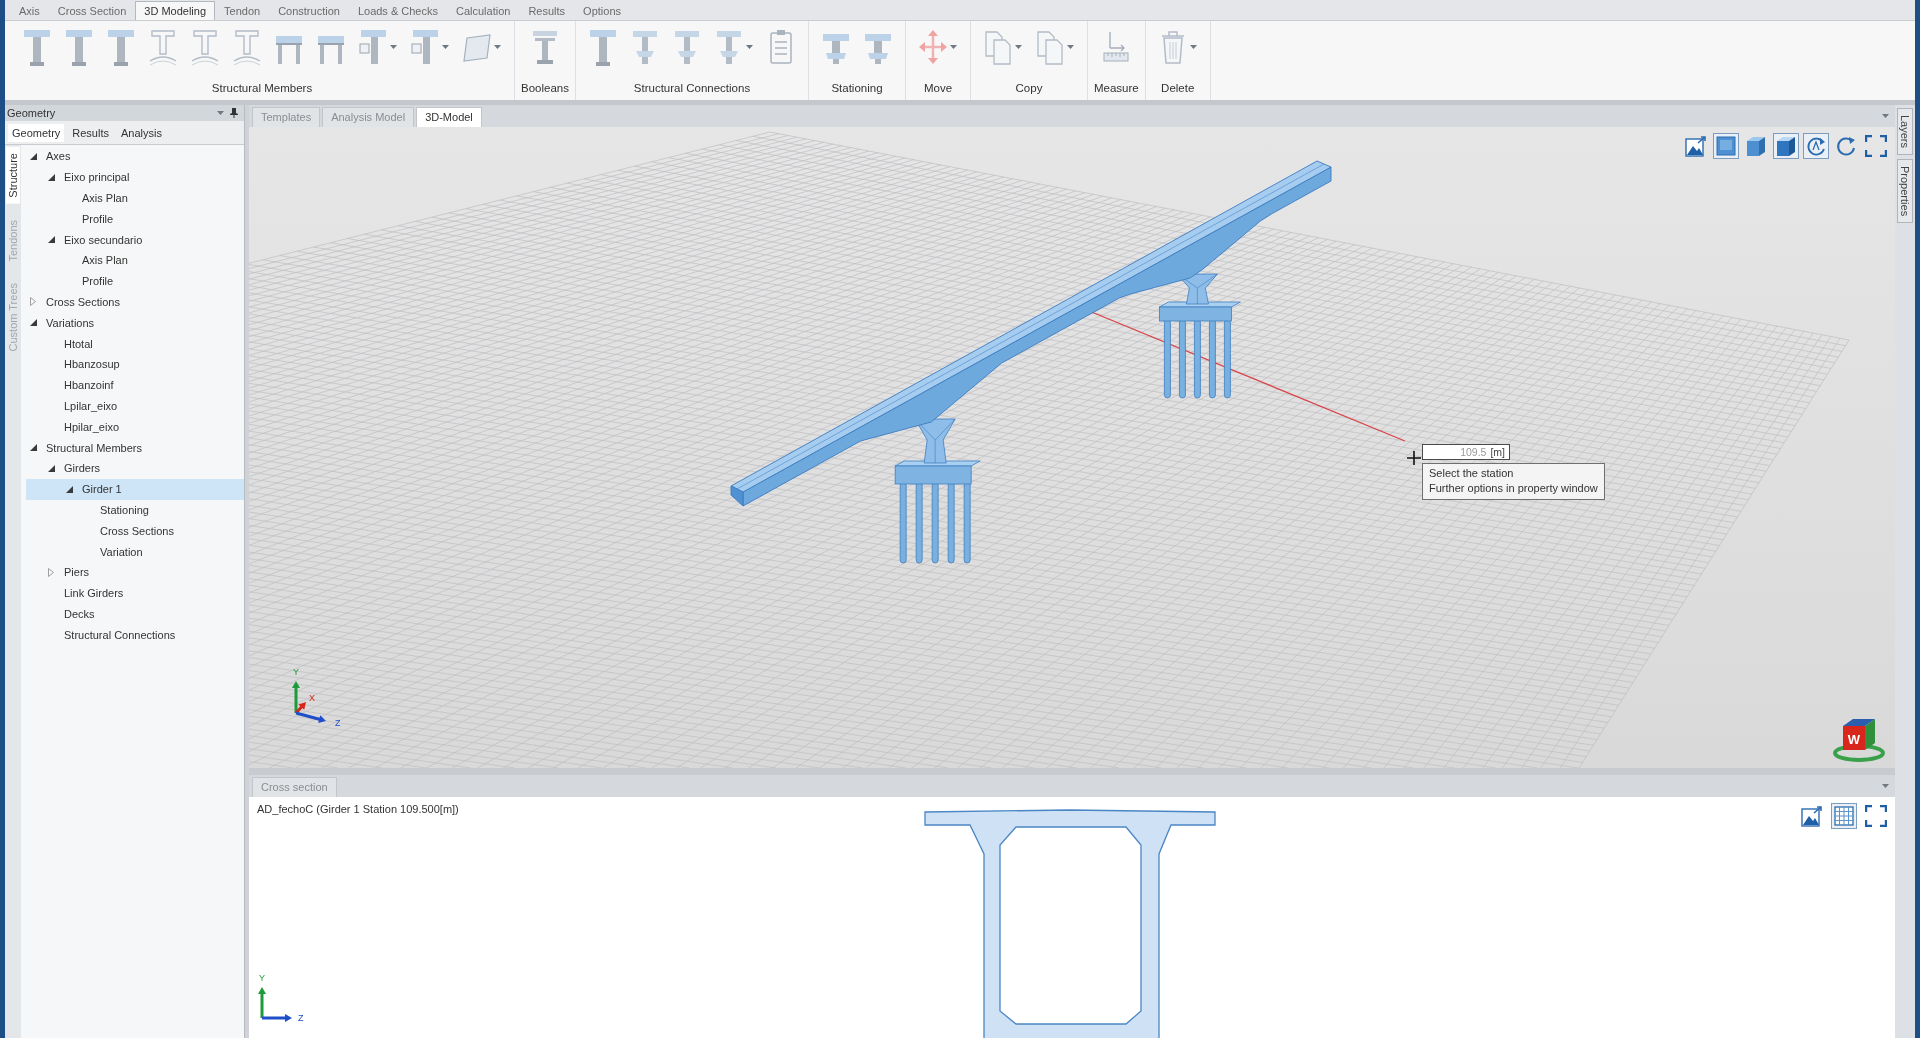  What do you see at coordinates (96, 593) in the screenshot?
I see `tree-item: Link Girders` at bounding box center [96, 593].